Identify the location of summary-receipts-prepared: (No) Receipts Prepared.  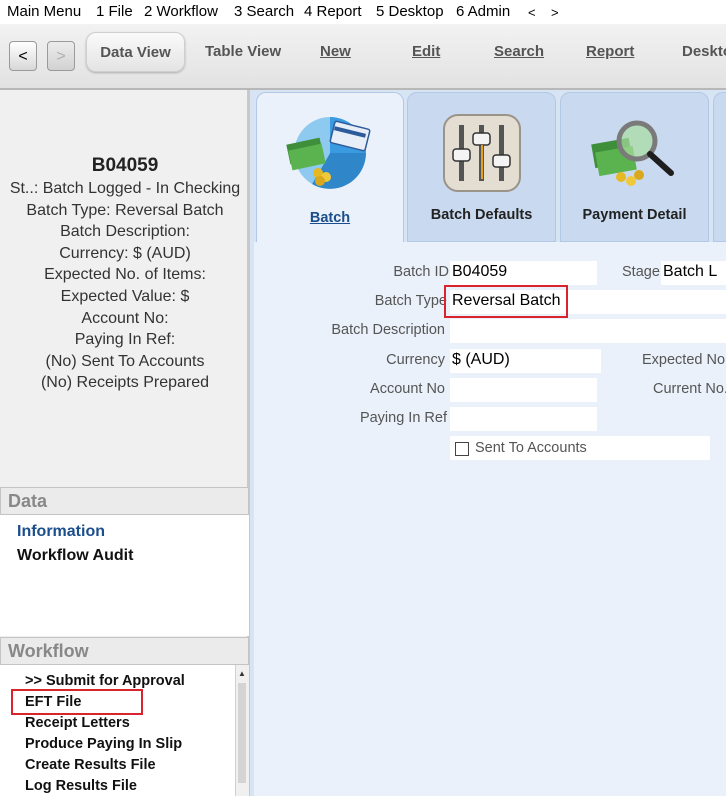
(125, 383).